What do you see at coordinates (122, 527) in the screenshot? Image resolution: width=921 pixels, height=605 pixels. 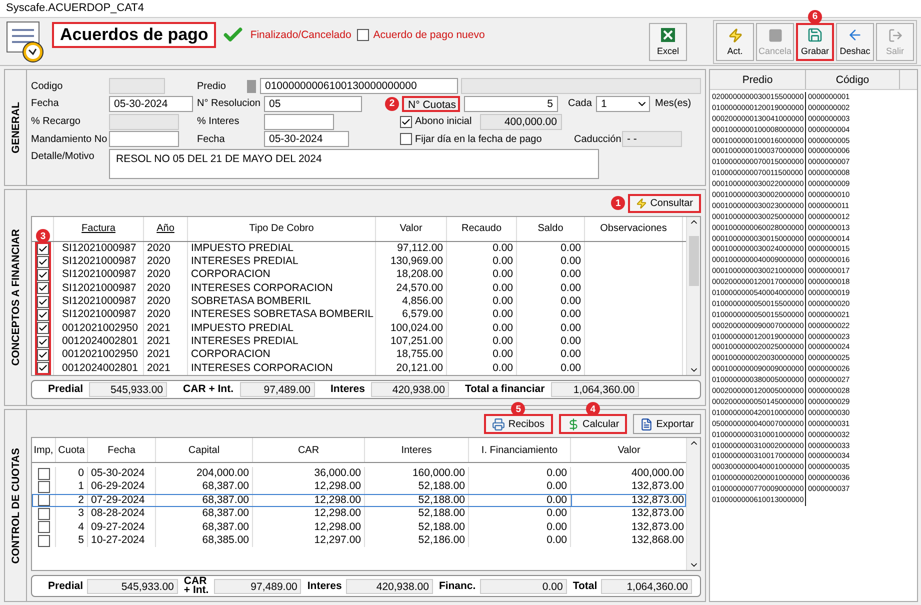 I see `table-cell: 09-27-2024` at bounding box center [122, 527].